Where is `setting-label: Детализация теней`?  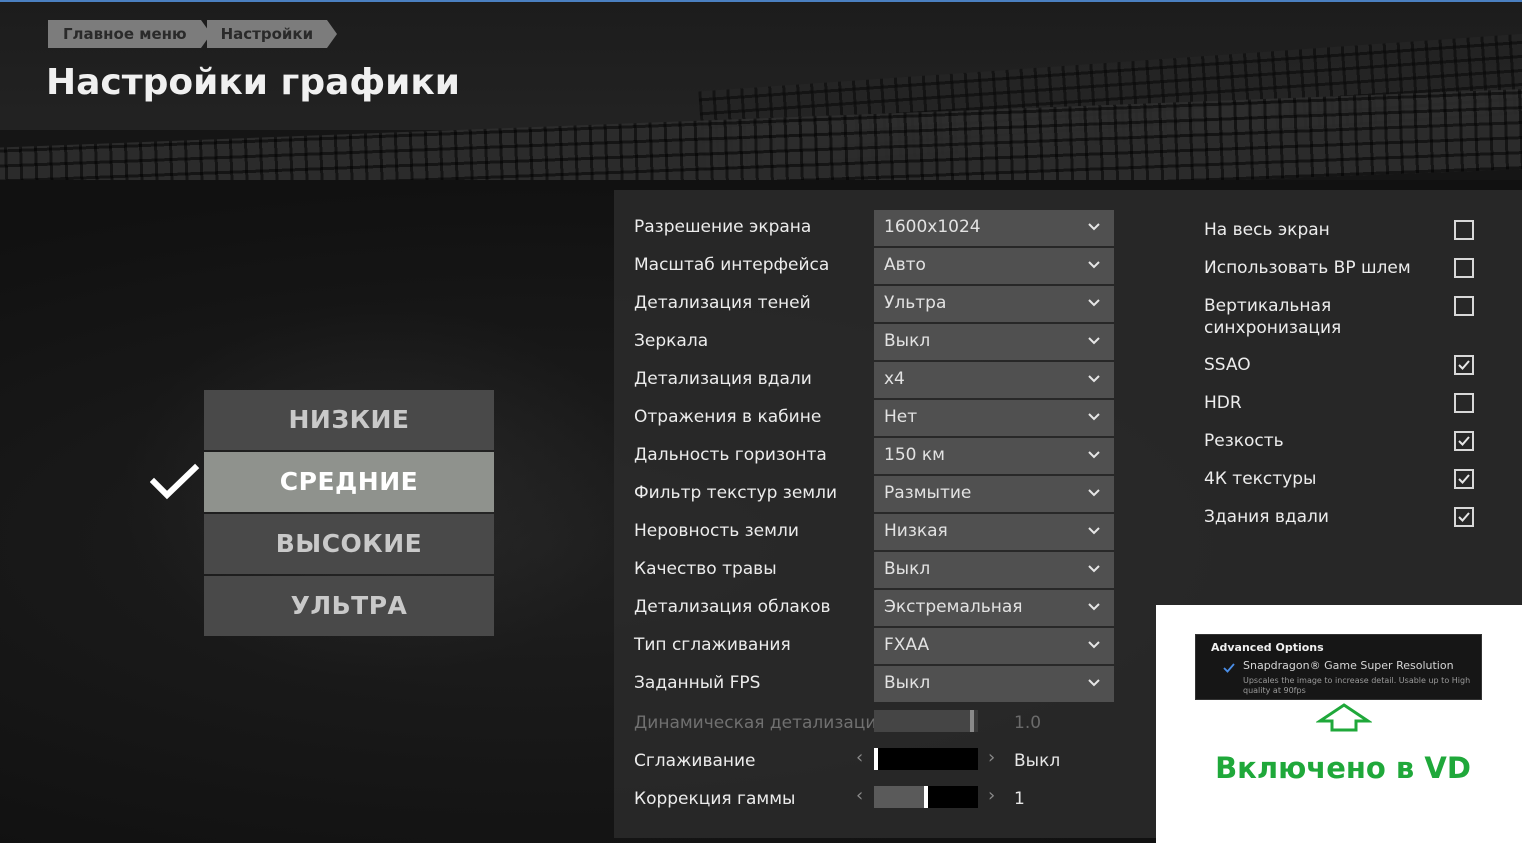 setting-label: Детализация теней is located at coordinates (722, 303).